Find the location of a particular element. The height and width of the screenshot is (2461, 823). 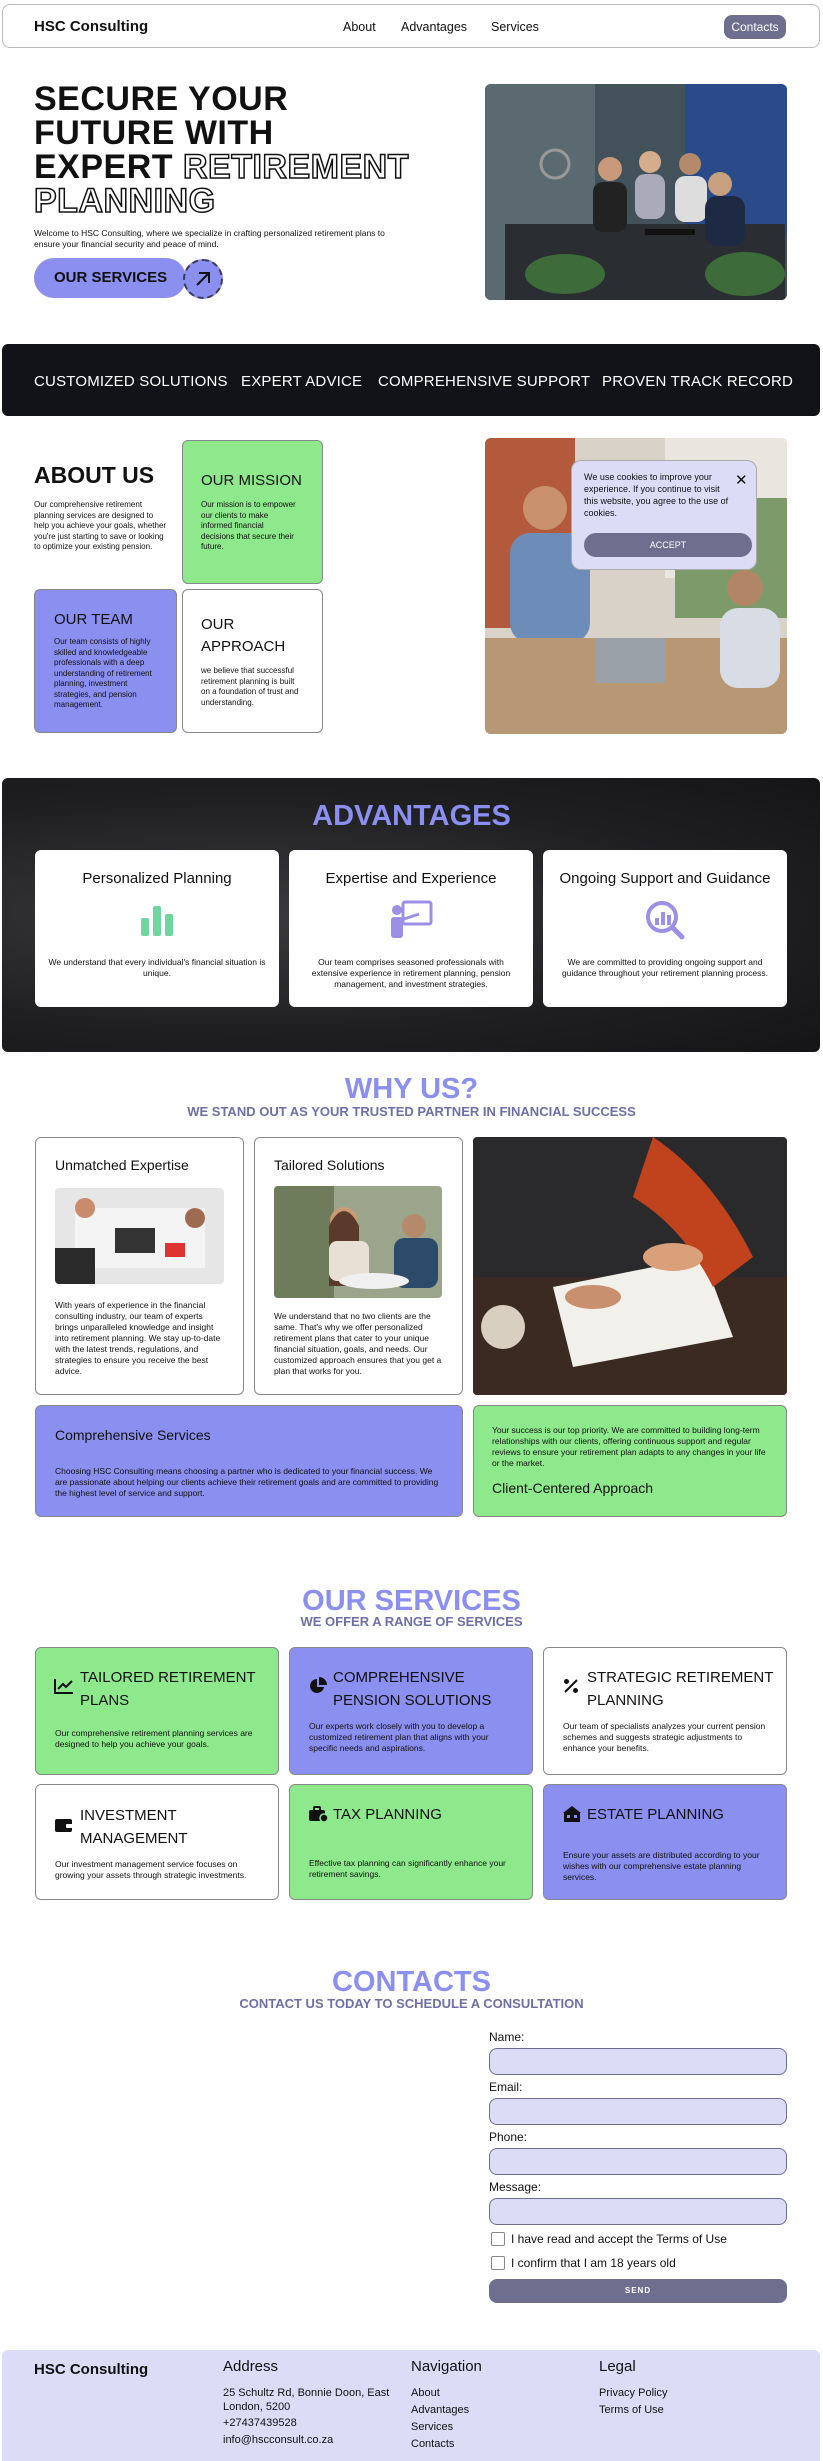

send-button: SEND is located at coordinates (638, 2291).